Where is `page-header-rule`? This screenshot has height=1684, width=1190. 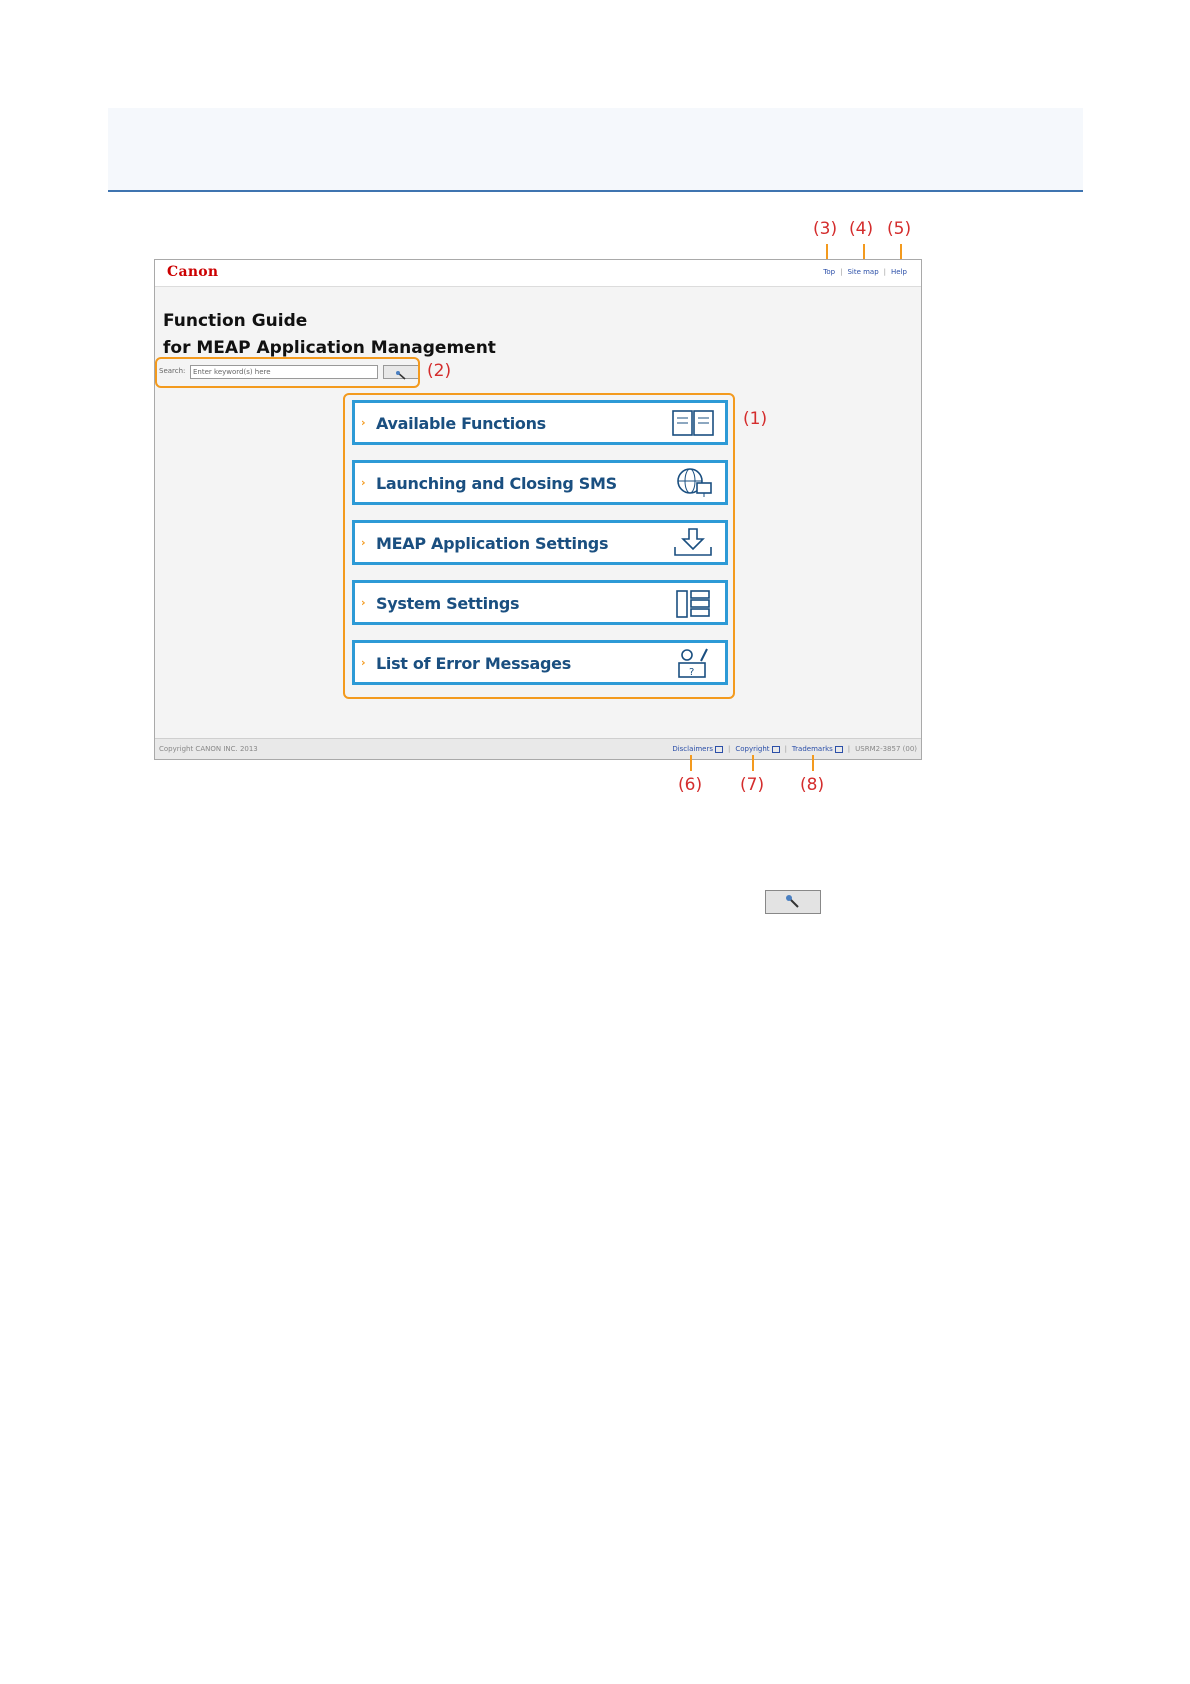 page-header-rule is located at coordinates (595, 191).